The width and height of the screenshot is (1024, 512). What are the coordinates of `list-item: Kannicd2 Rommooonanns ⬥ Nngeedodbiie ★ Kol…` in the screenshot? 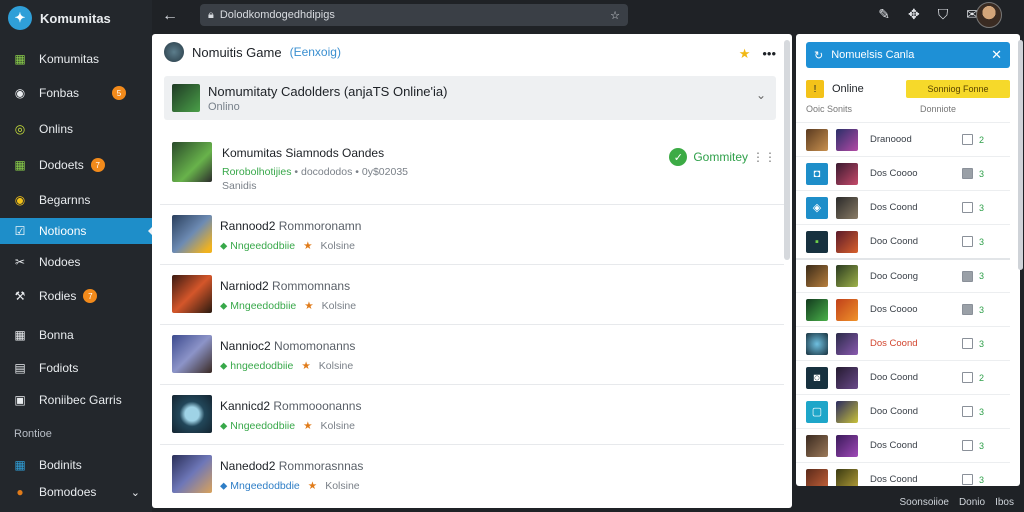 It's located at (472, 414).